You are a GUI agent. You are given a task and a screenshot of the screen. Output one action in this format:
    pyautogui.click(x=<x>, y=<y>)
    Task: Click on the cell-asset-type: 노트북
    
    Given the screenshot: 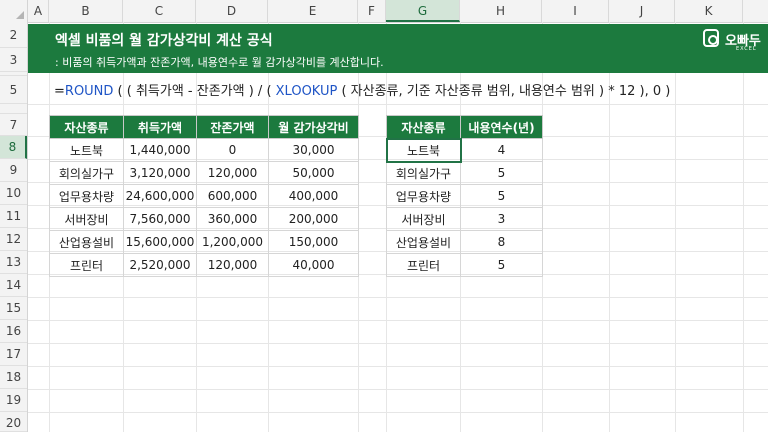 What is the action you would take?
    pyautogui.click(x=86, y=150)
    